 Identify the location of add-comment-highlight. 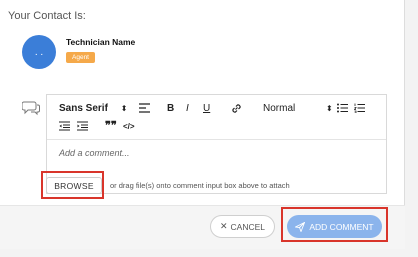
(334, 224).